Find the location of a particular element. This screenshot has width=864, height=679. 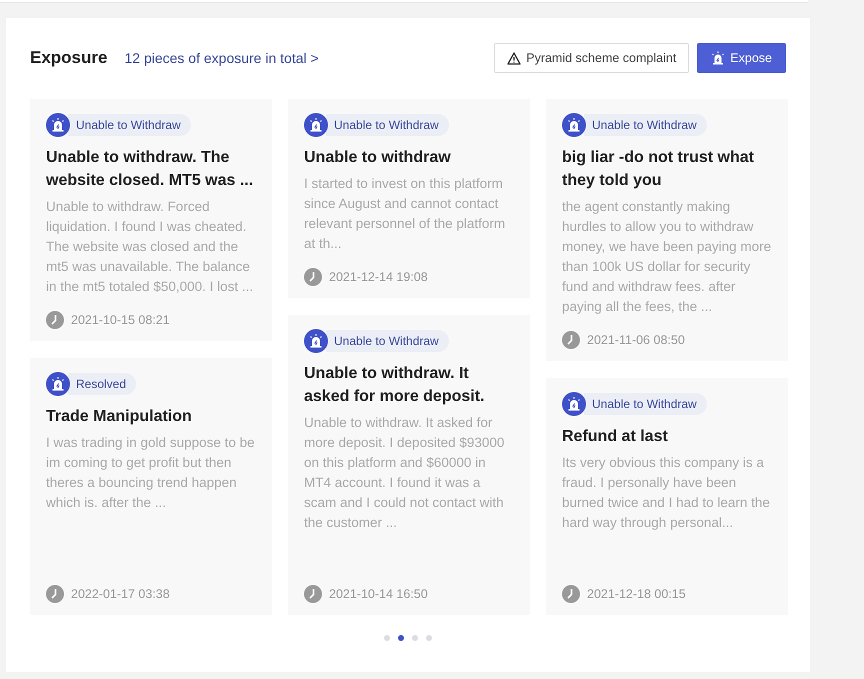

total-link: 12 pieces of exposure in total > is located at coordinates (221, 58).